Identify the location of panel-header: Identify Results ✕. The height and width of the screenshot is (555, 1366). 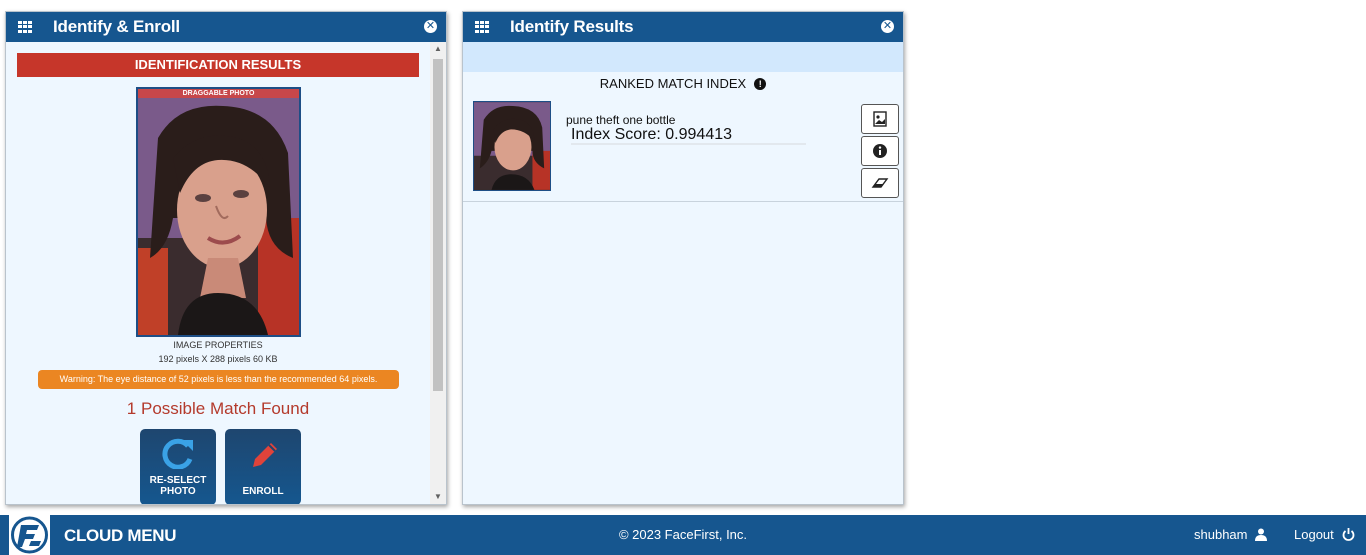
(683, 27).